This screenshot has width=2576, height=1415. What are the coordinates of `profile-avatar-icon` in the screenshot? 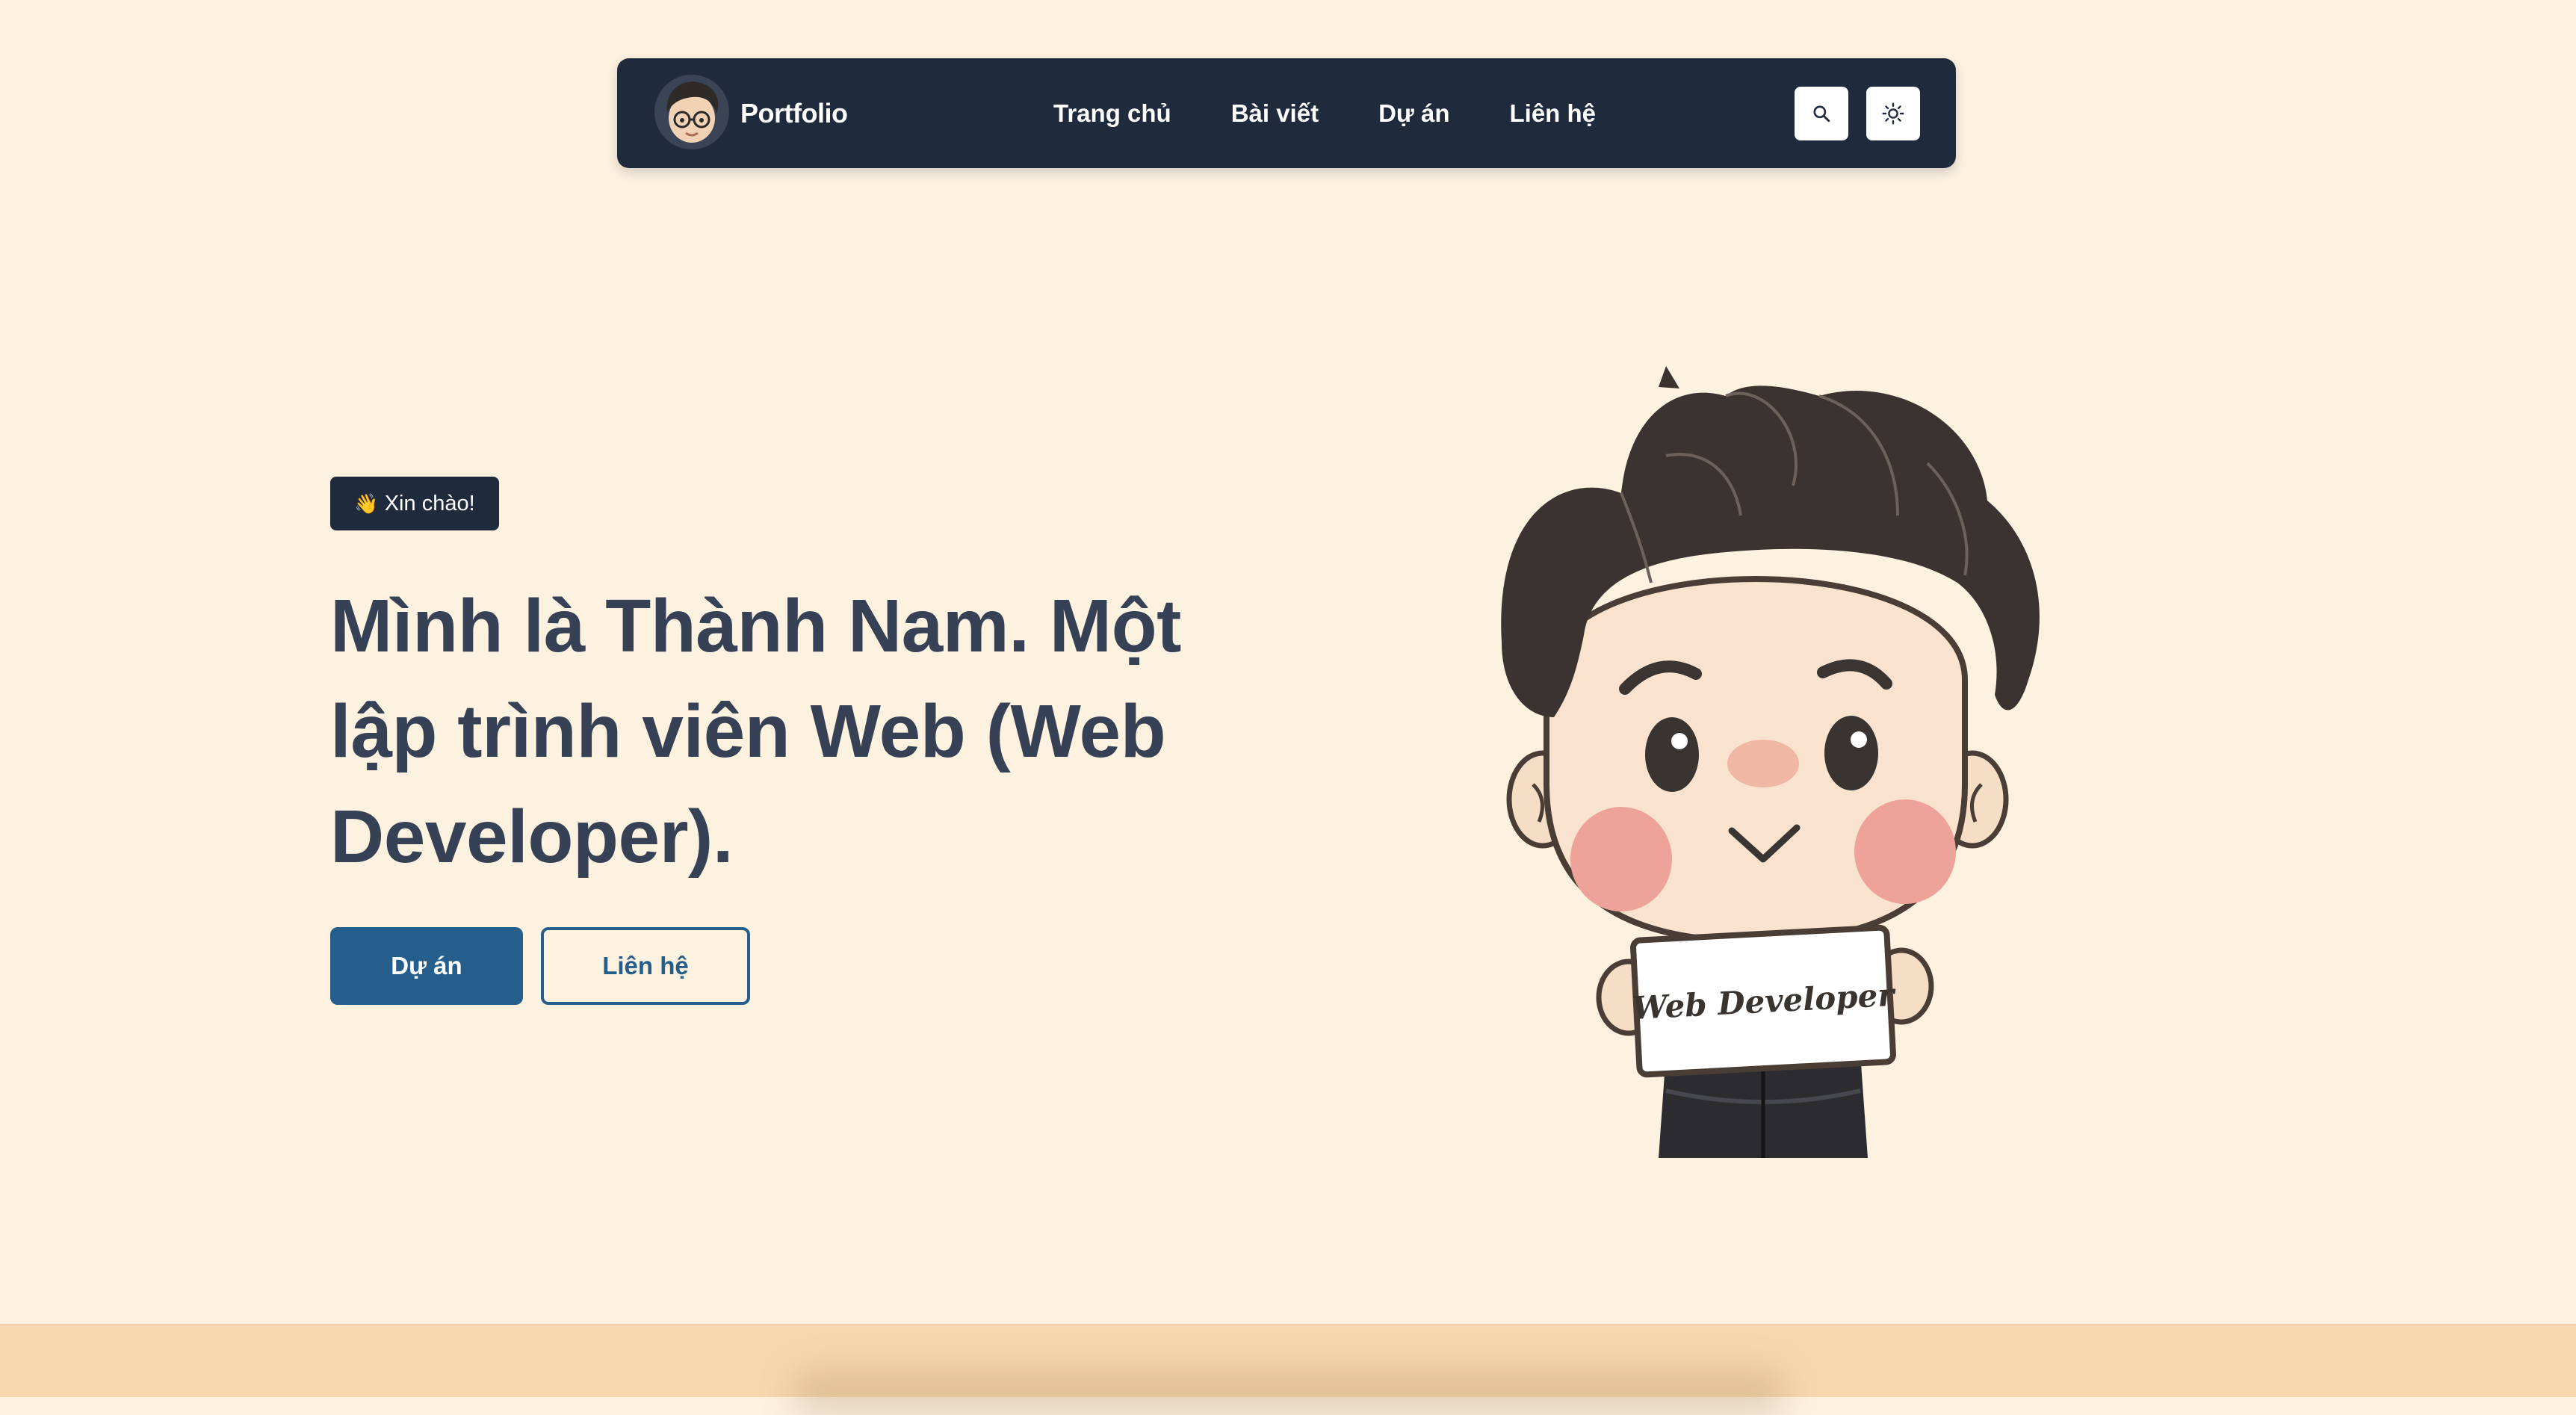 It's located at (691, 112).